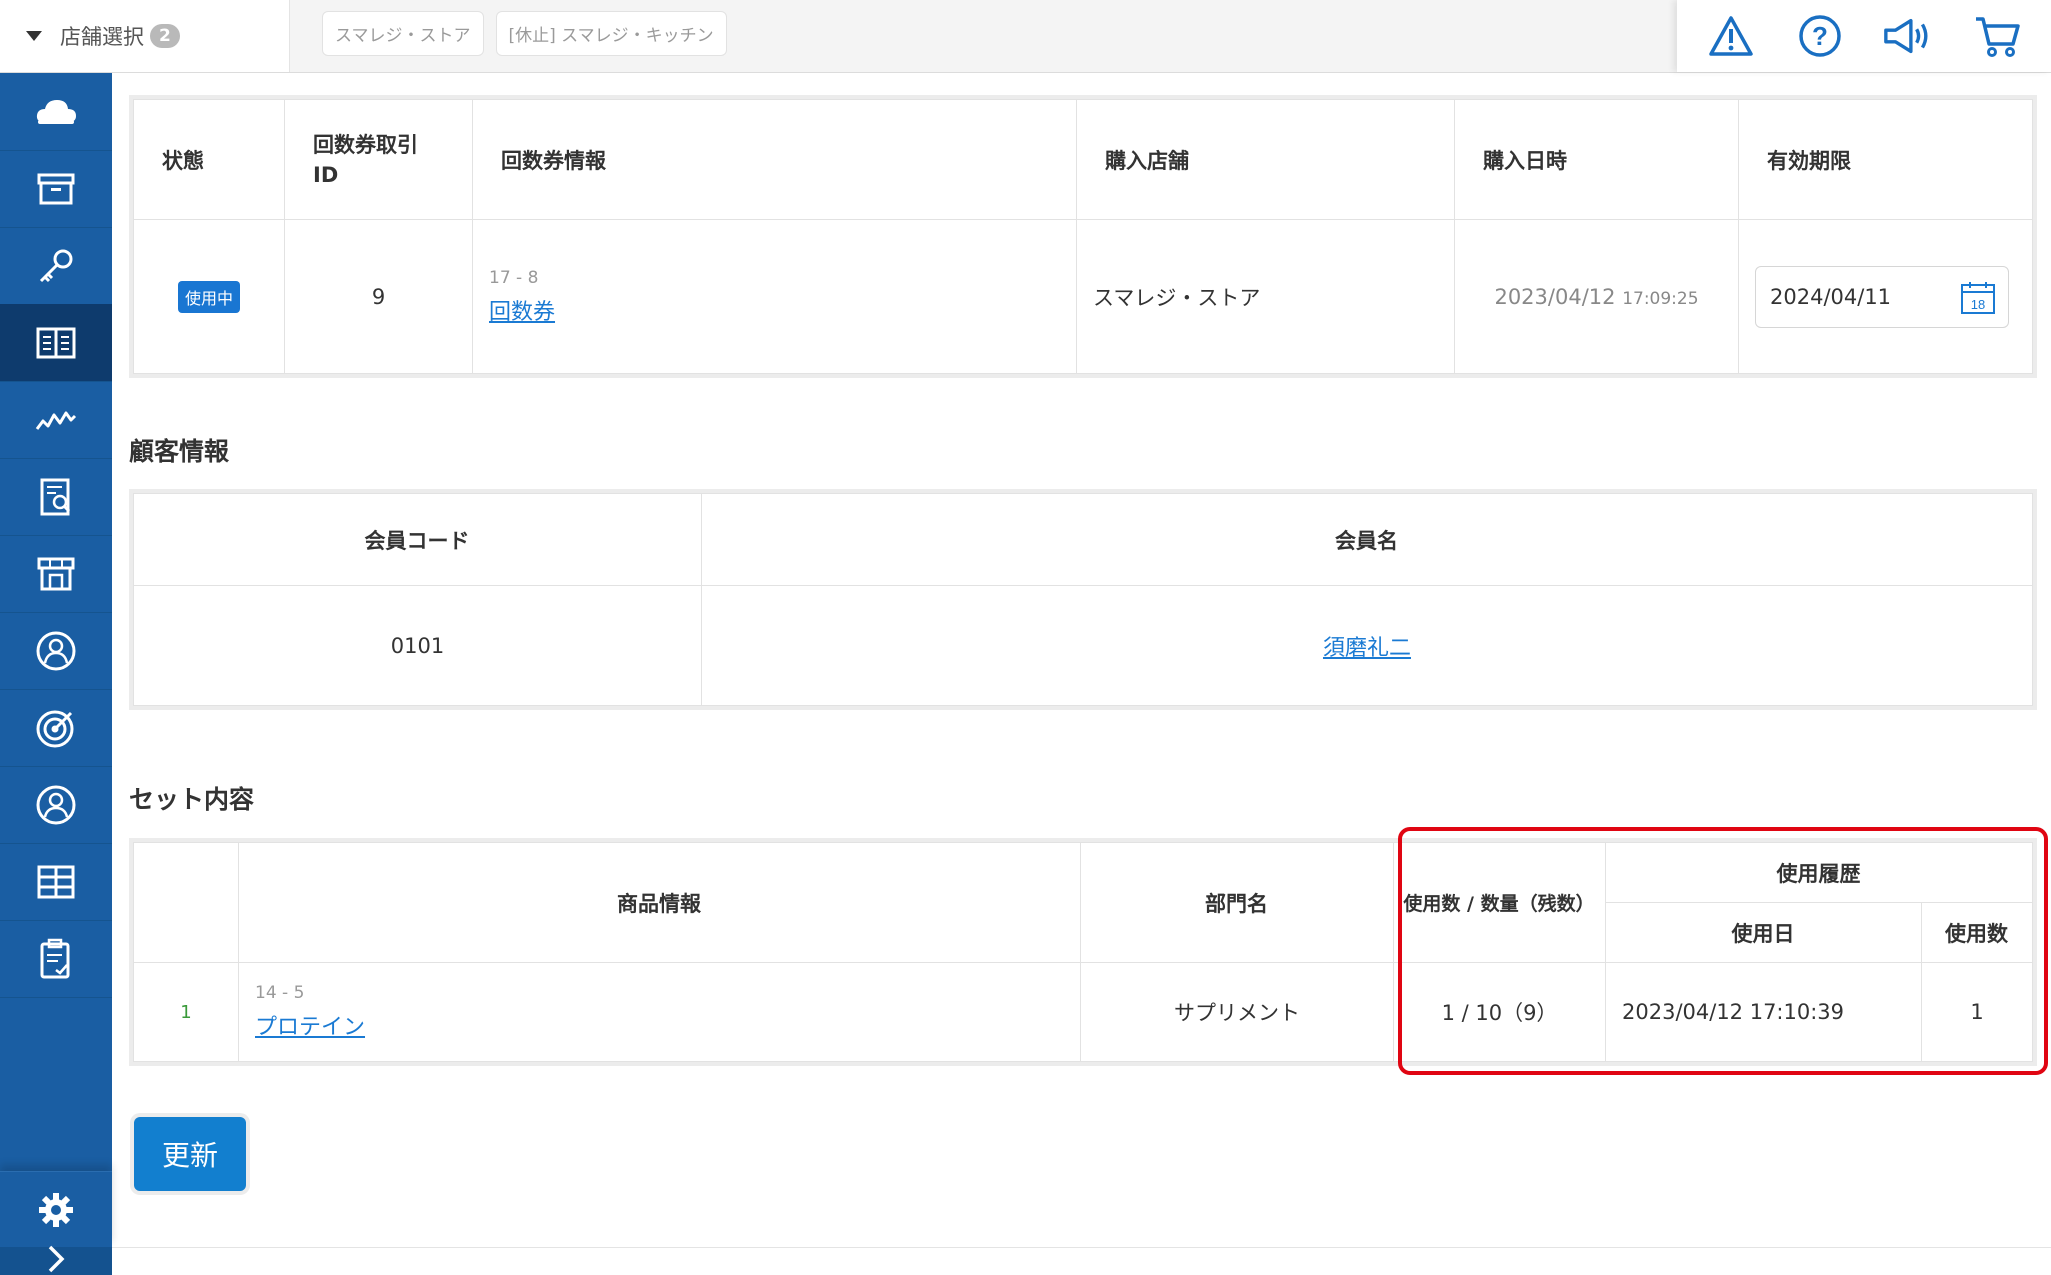 The height and width of the screenshot is (1275, 2051). I want to click on header-usage: 使用数 / 数量（残数）, so click(1499, 902).